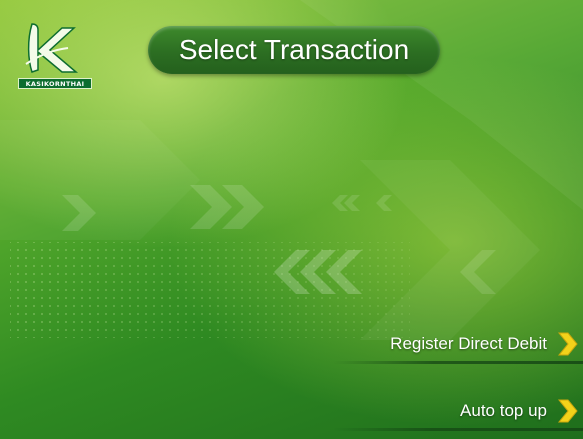 This screenshot has height=439, width=583. I want to click on register-direct-debit-button: Register Direct Debit, so click(458, 344).